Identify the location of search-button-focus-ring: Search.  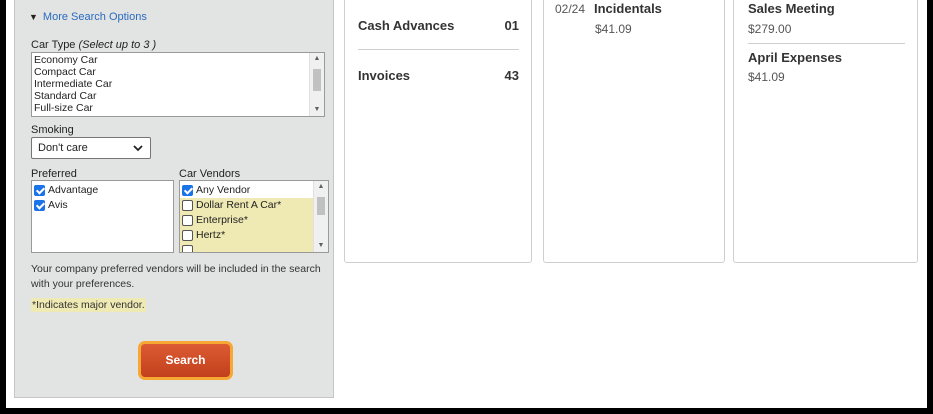
(185, 360).